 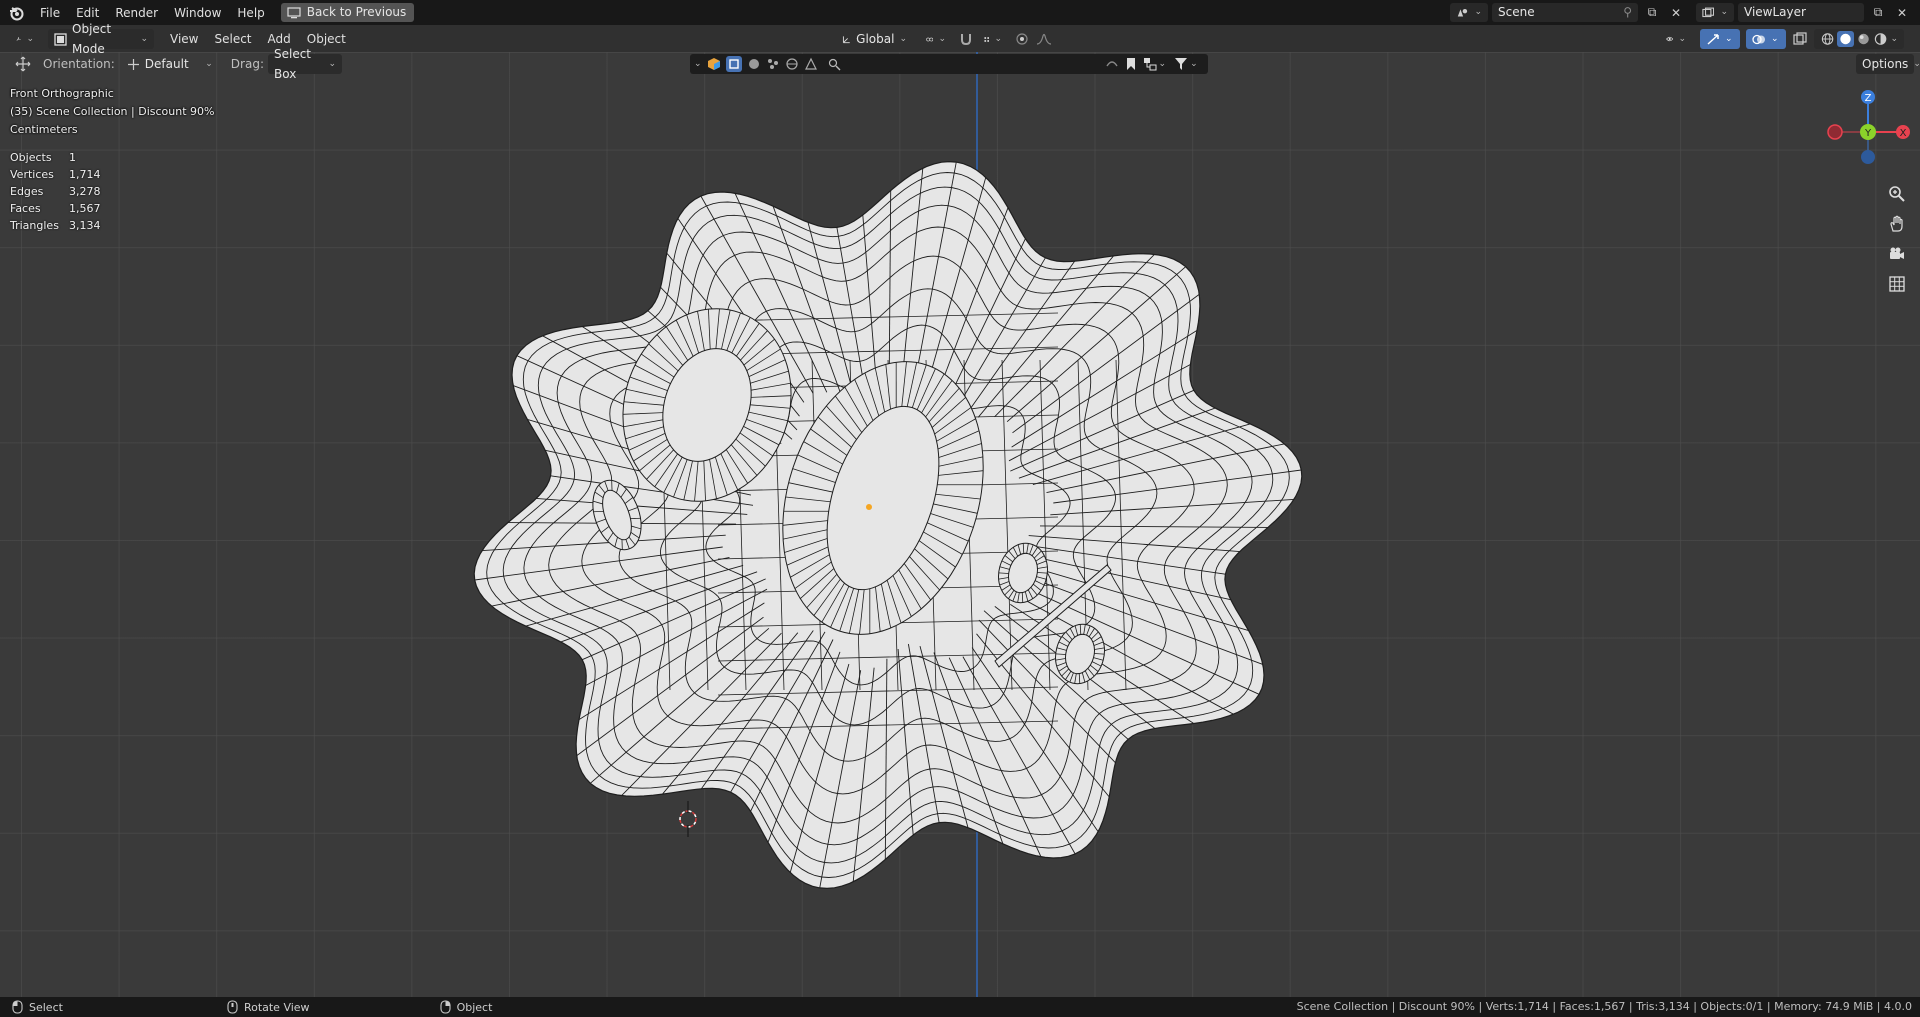 What do you see at coordinates (50, 13) in the screenshot?
I see `menu-file: File` at bounding box center [50, 13].